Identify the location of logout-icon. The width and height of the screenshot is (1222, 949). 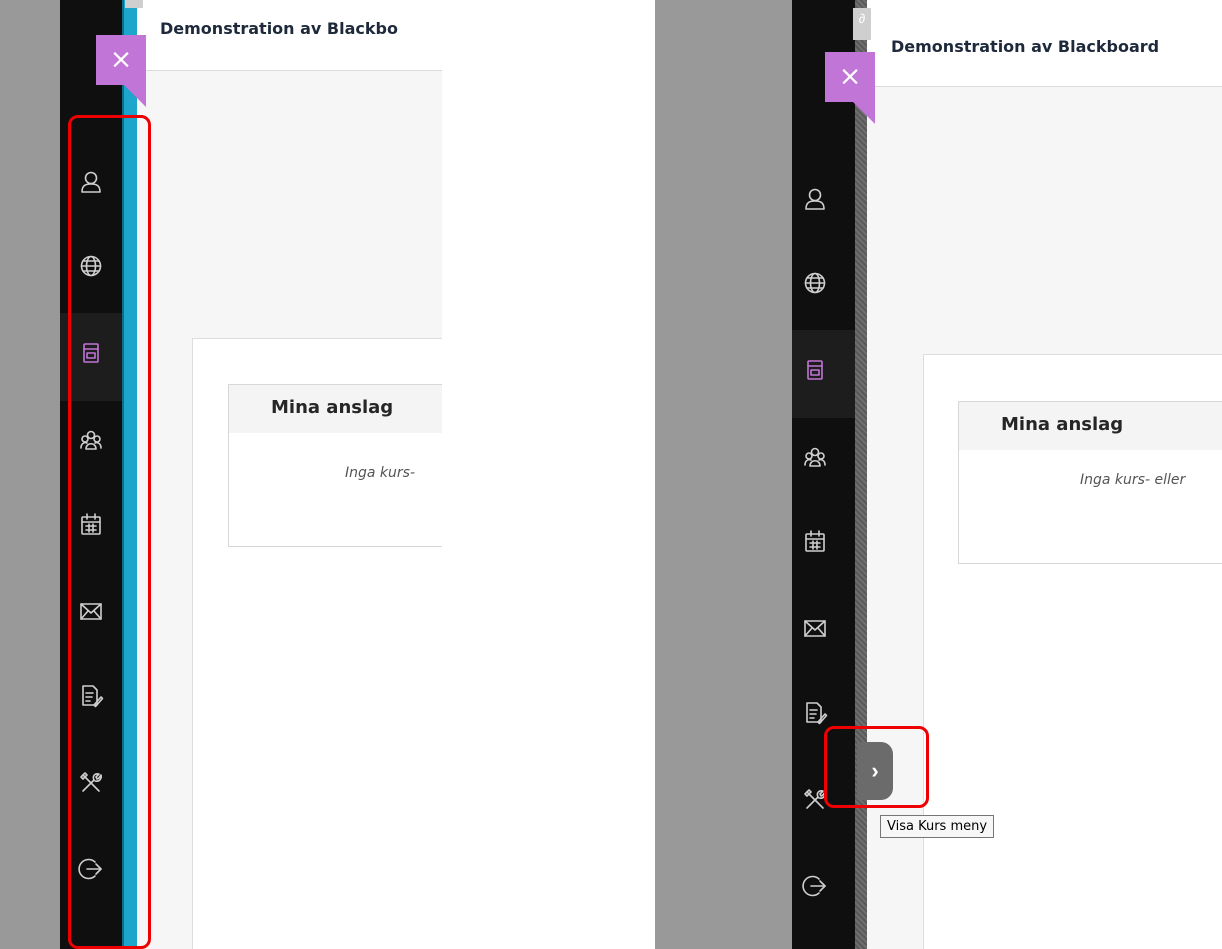
(815, 886).